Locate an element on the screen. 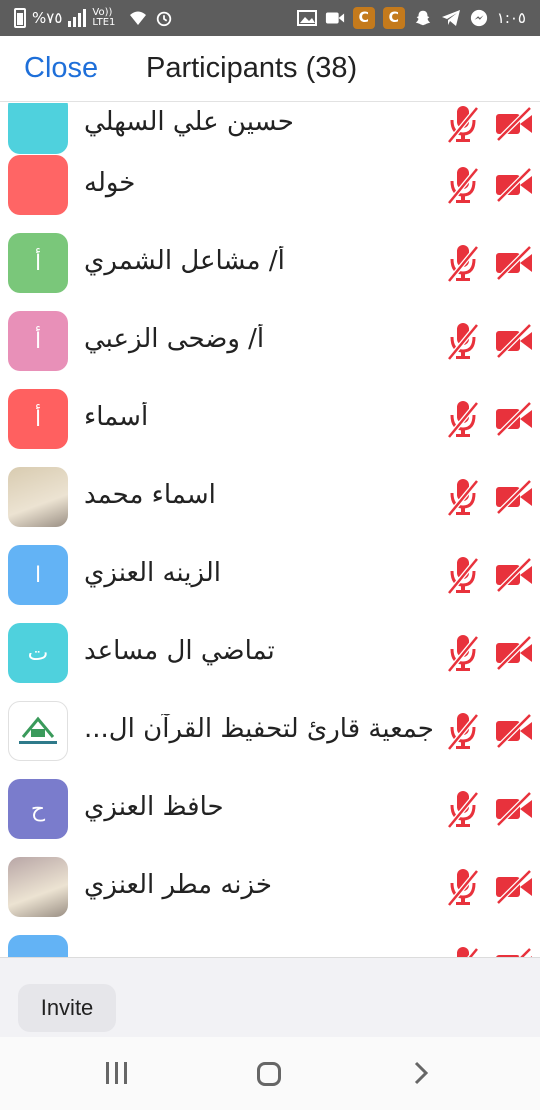 The height and width of the screenshot is (1110, 540). messenger-icon is located at coordinates (478, 18).